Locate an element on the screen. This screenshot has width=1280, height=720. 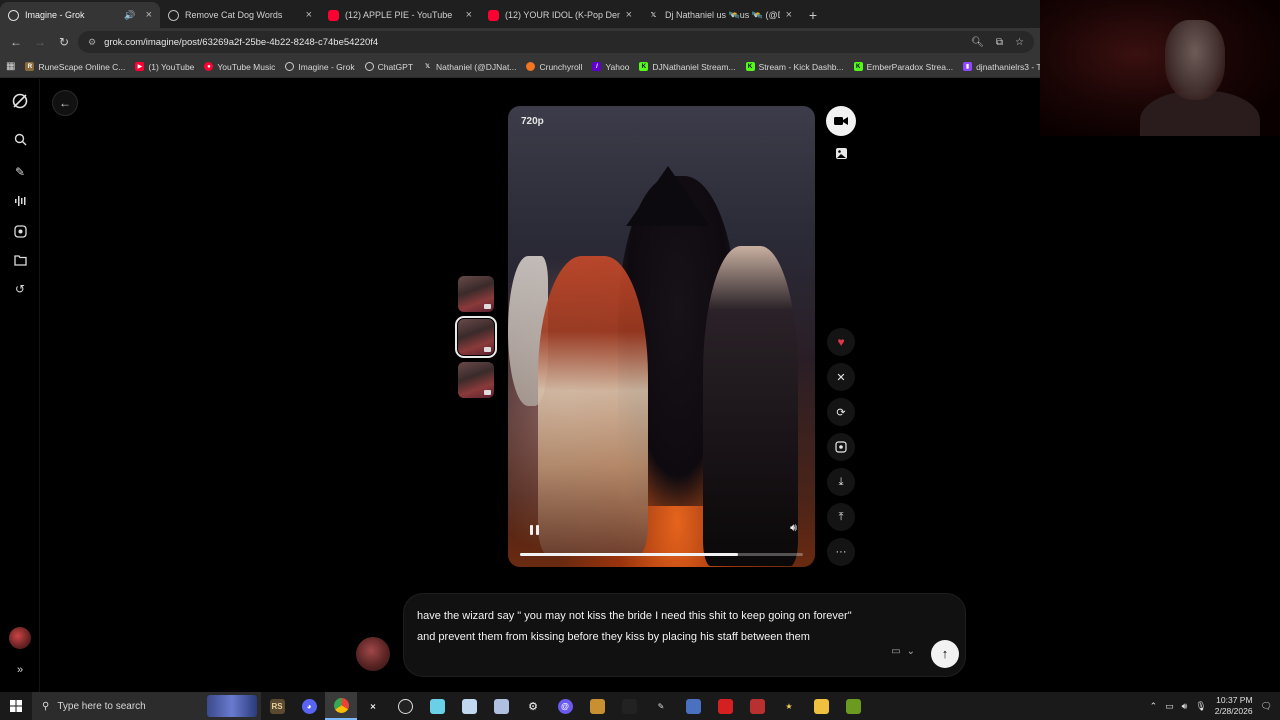
bookmark-youtube: ▶ (1) YouTube is located at coordinates (164, 67).